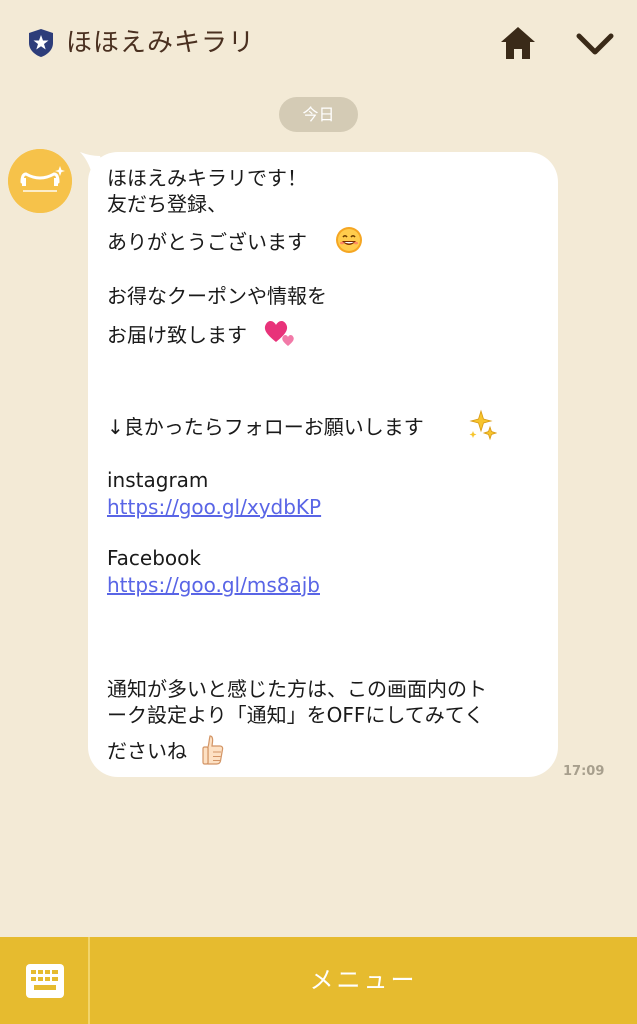  I want to click on message-line: ーク設定より「通知」をOFFにしてみてく, so click(296, 715).